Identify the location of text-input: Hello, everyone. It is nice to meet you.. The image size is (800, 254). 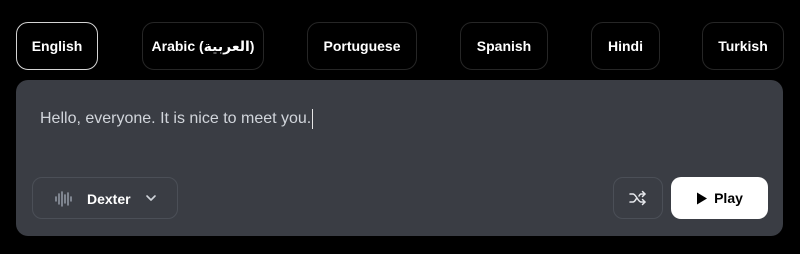
(390, 119).